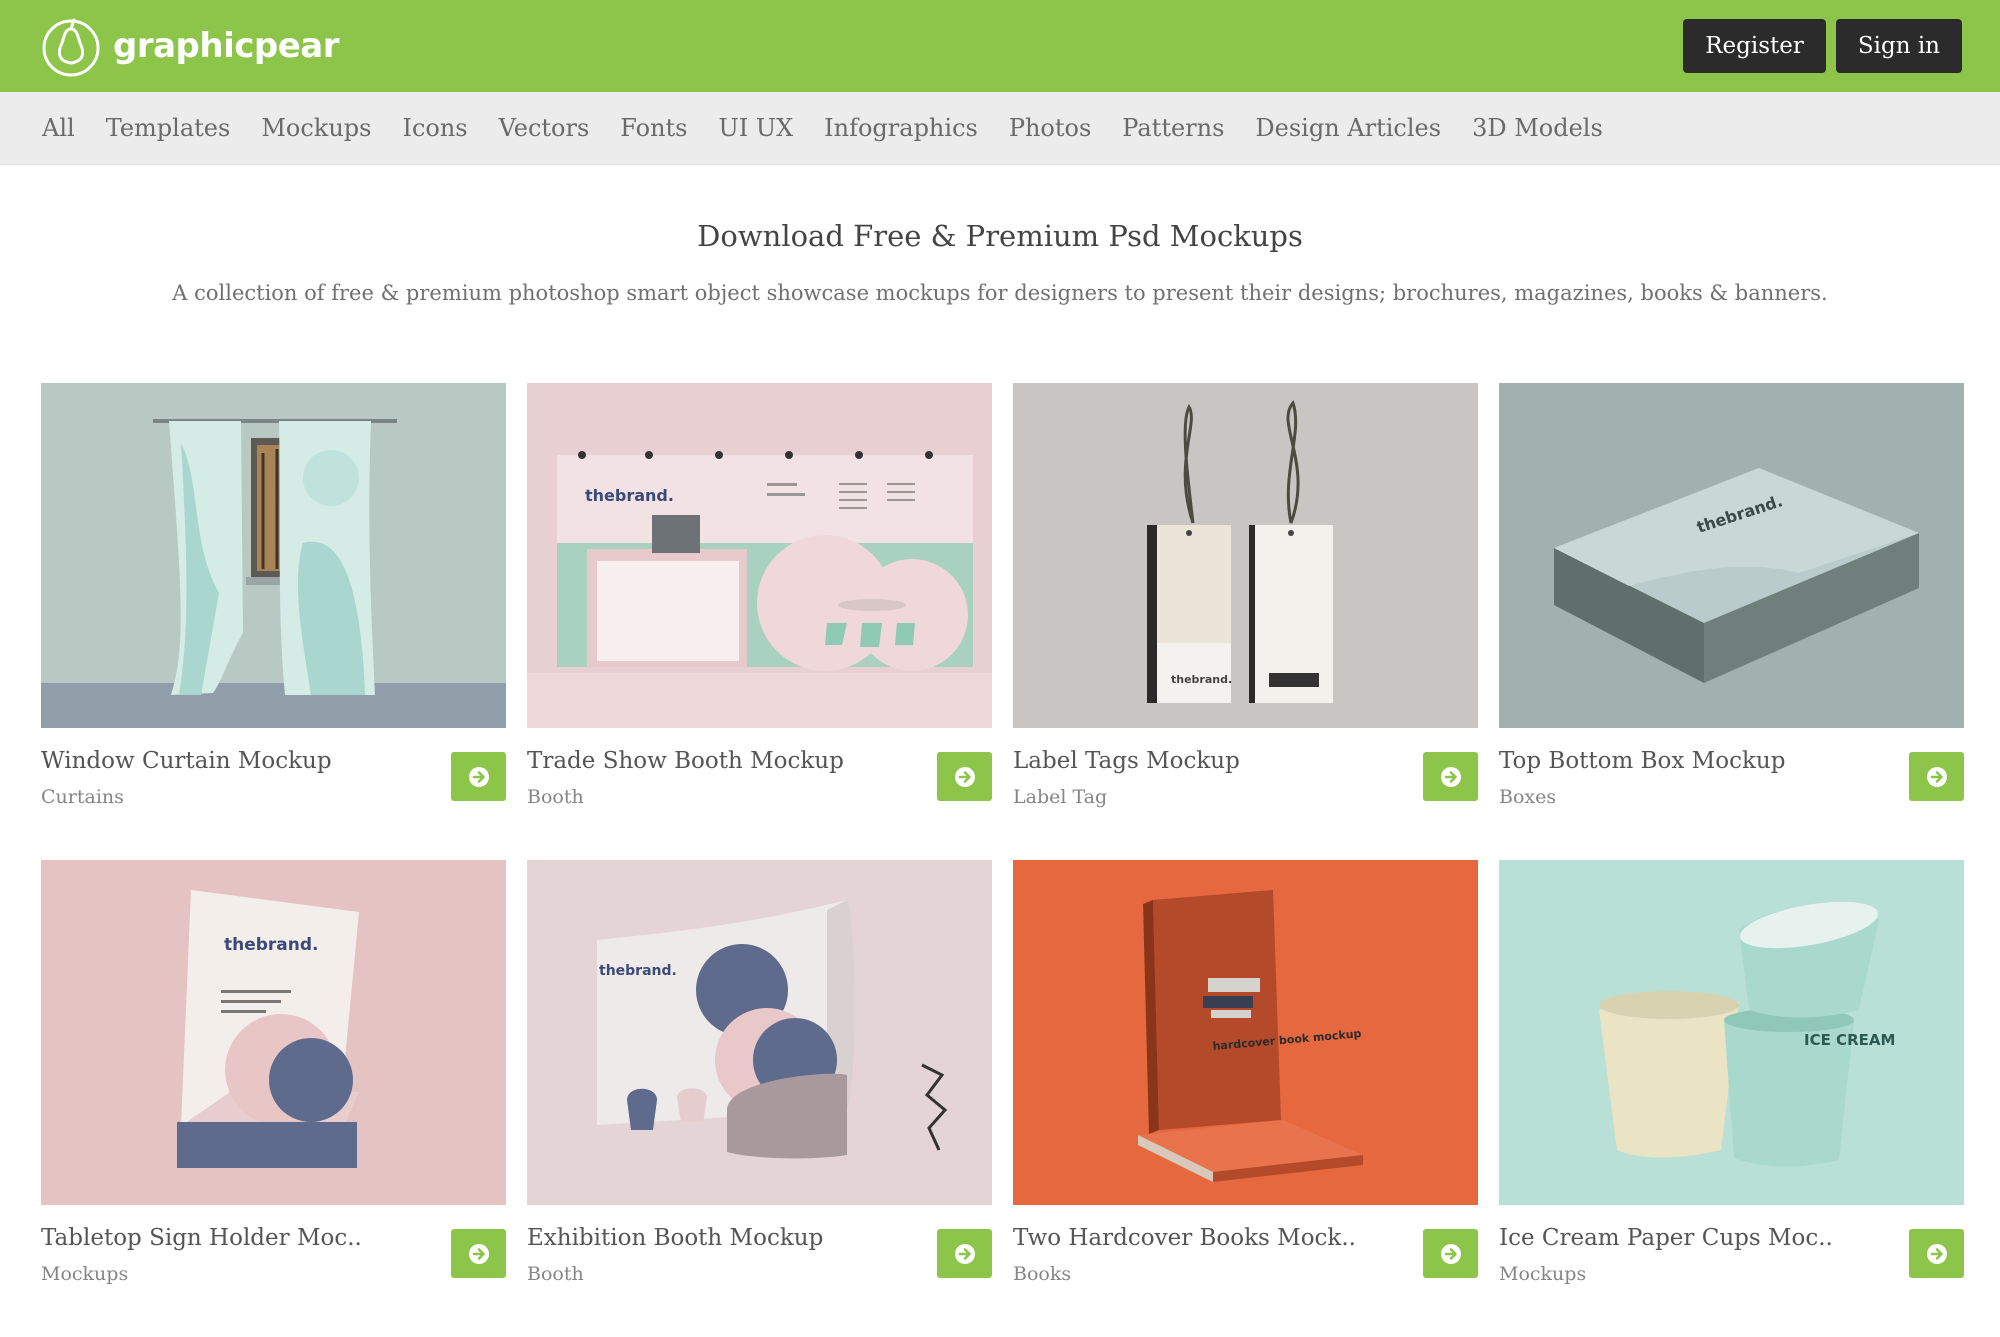 The image size is (2000, 1337). Describe the element at coordinates (1898, 46) in the screenshot. I see `sign-in-button: Sign in` at that location.